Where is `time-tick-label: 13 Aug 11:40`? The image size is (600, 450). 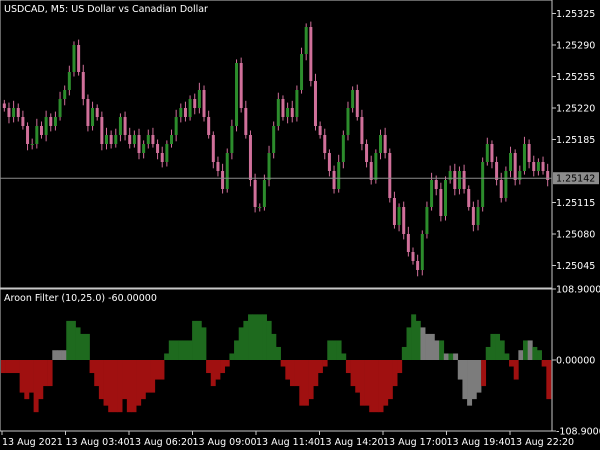 time-tick-label: 13 Aug 11:40 is located at coordinates (288, 442).